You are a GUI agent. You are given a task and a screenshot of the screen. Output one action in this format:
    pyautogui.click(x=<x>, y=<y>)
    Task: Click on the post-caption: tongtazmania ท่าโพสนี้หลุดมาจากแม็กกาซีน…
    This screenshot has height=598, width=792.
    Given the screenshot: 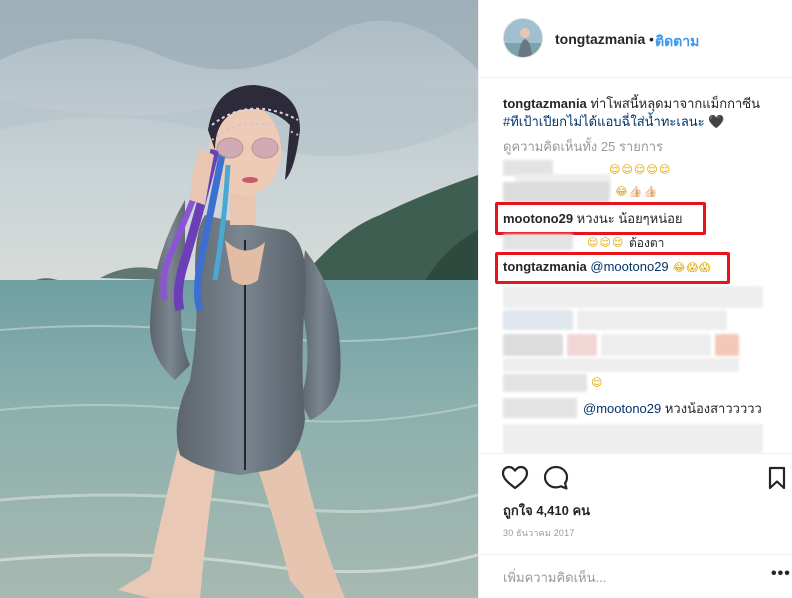 What is the action you would take?
    pyautogui.click(x=637, y=113)
    